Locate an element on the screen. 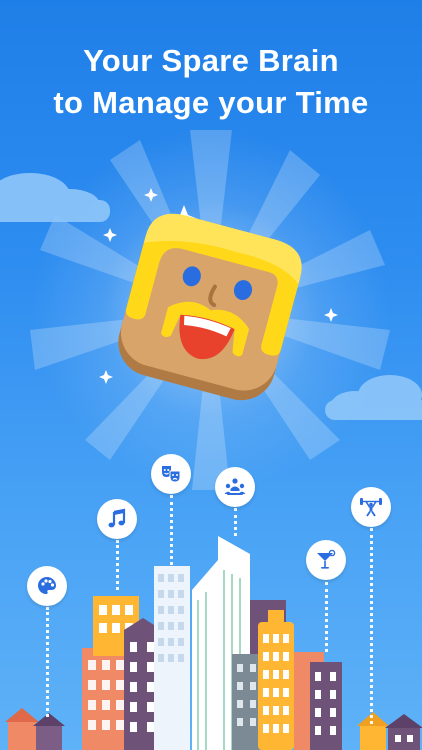  fitness-badge is located at coordinates (371, 507).